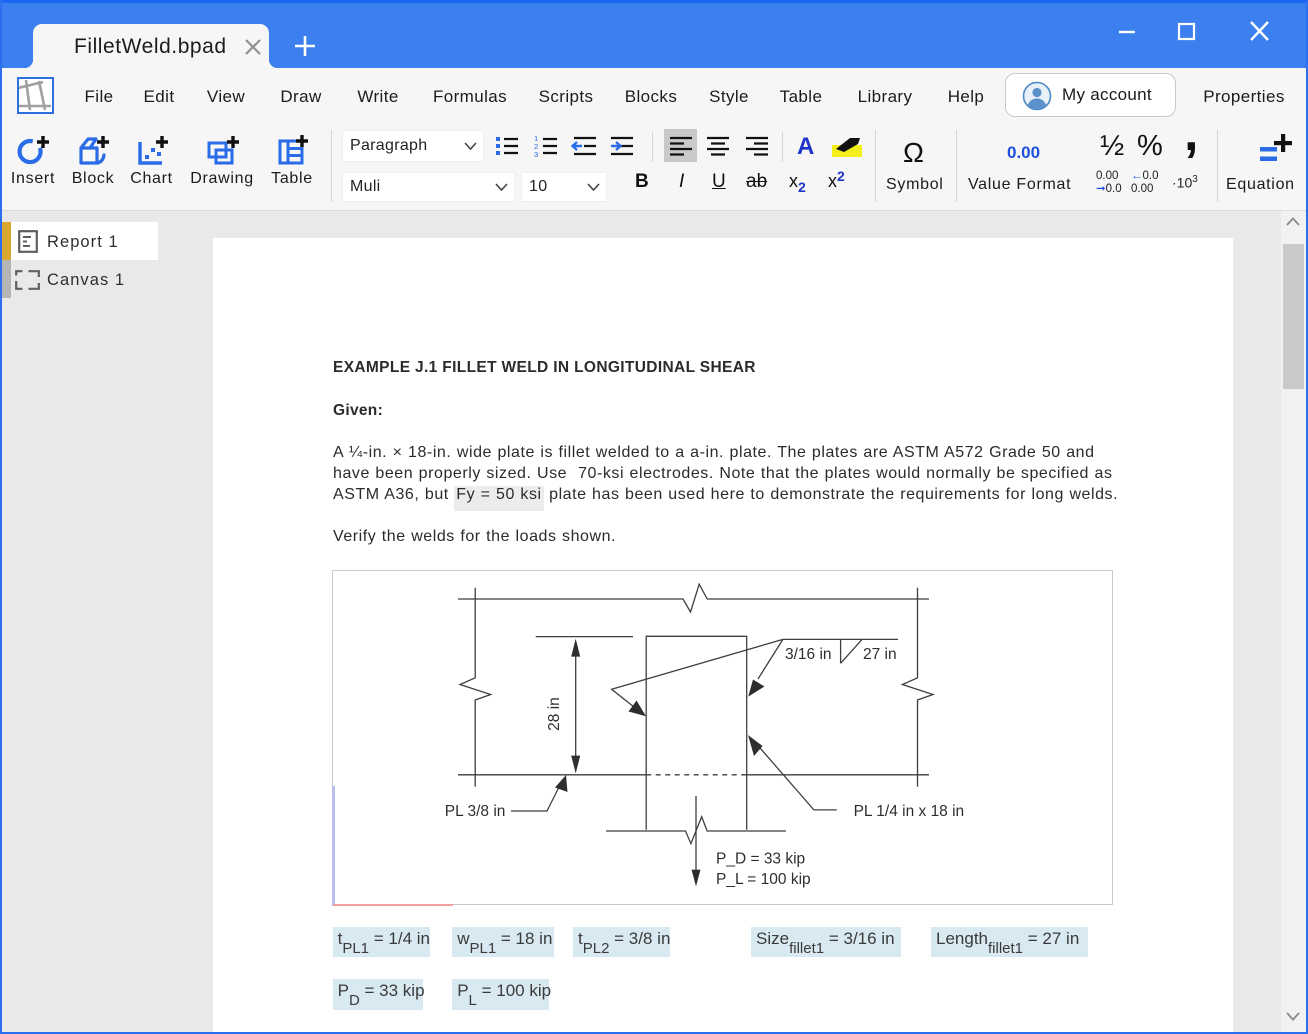 Image resolution: width=1308 pixels, height=1034 pixels. I want to click on svg-text: 3, so click(536, 154).